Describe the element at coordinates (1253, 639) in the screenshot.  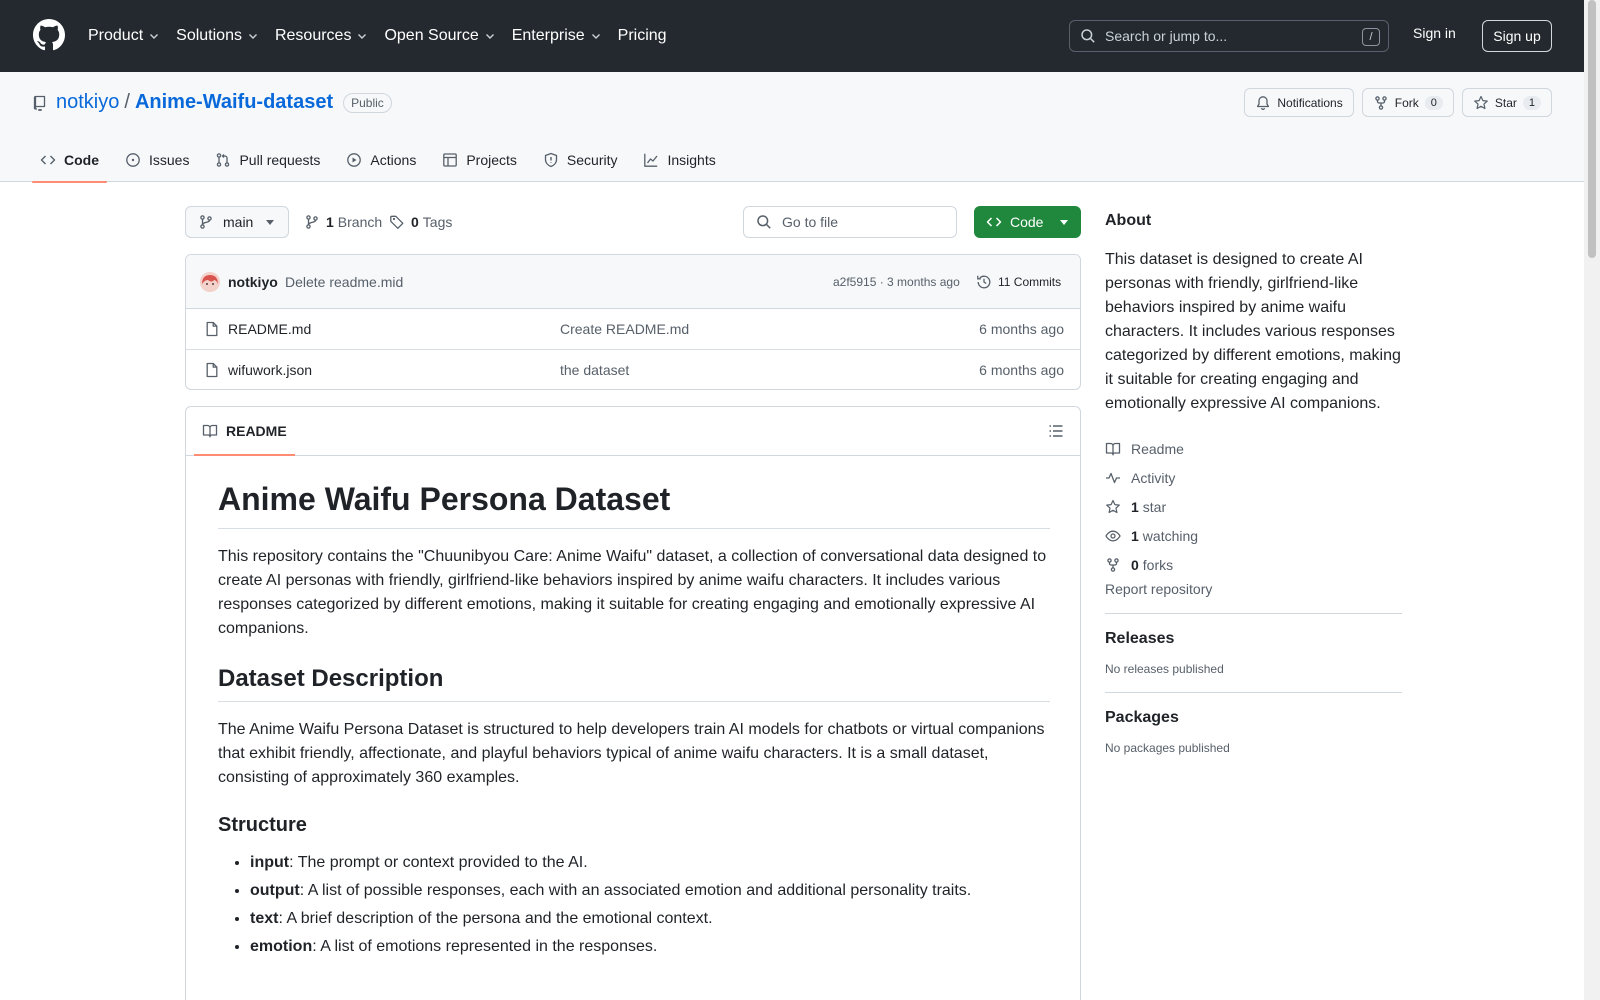
I see `releases-heading: Releases` at that location.